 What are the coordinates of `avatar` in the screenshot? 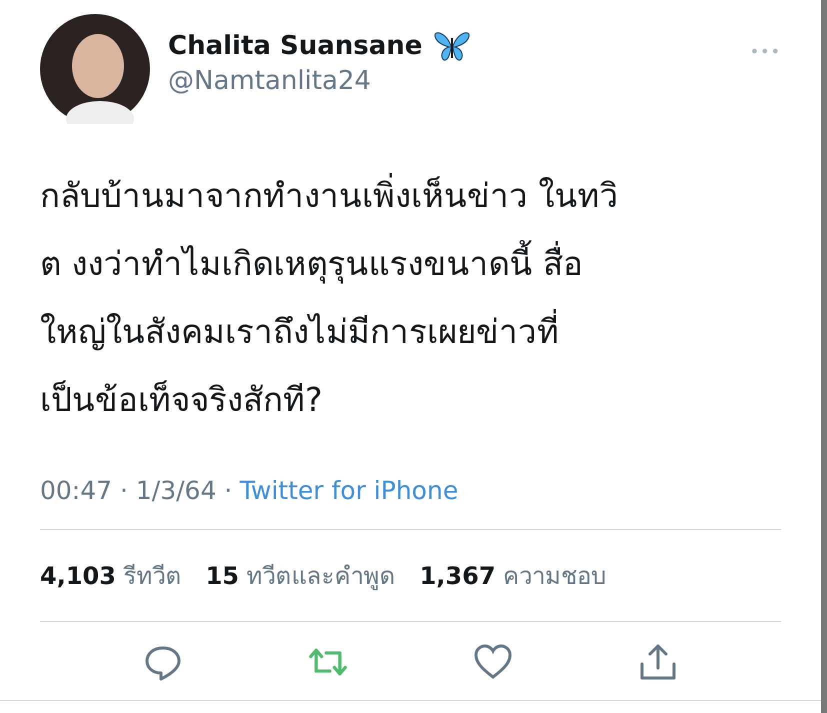 It's located at (95, 69).